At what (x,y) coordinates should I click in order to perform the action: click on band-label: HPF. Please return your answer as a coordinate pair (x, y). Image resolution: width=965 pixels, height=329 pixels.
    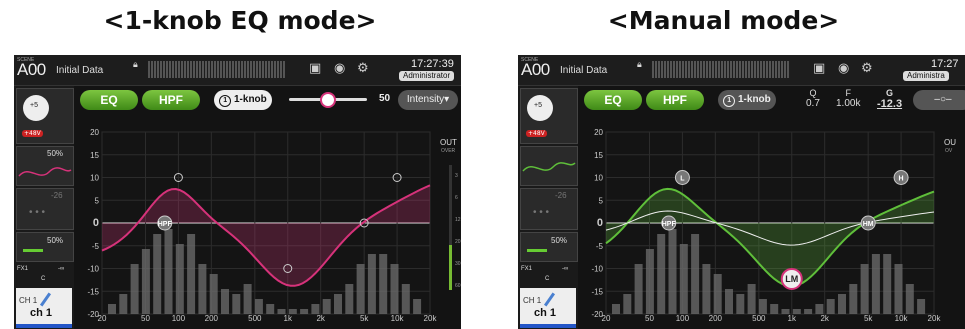
    Looking at the image, I should click on (669, 224).